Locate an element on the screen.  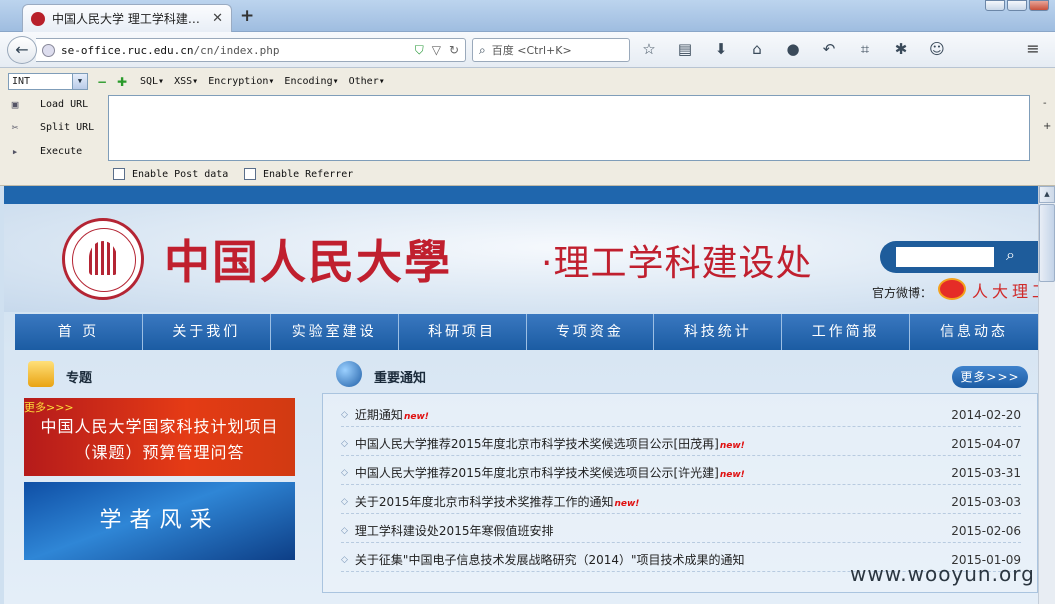
notices-more-button: 更多>>> is located at coordinates (990, 377).